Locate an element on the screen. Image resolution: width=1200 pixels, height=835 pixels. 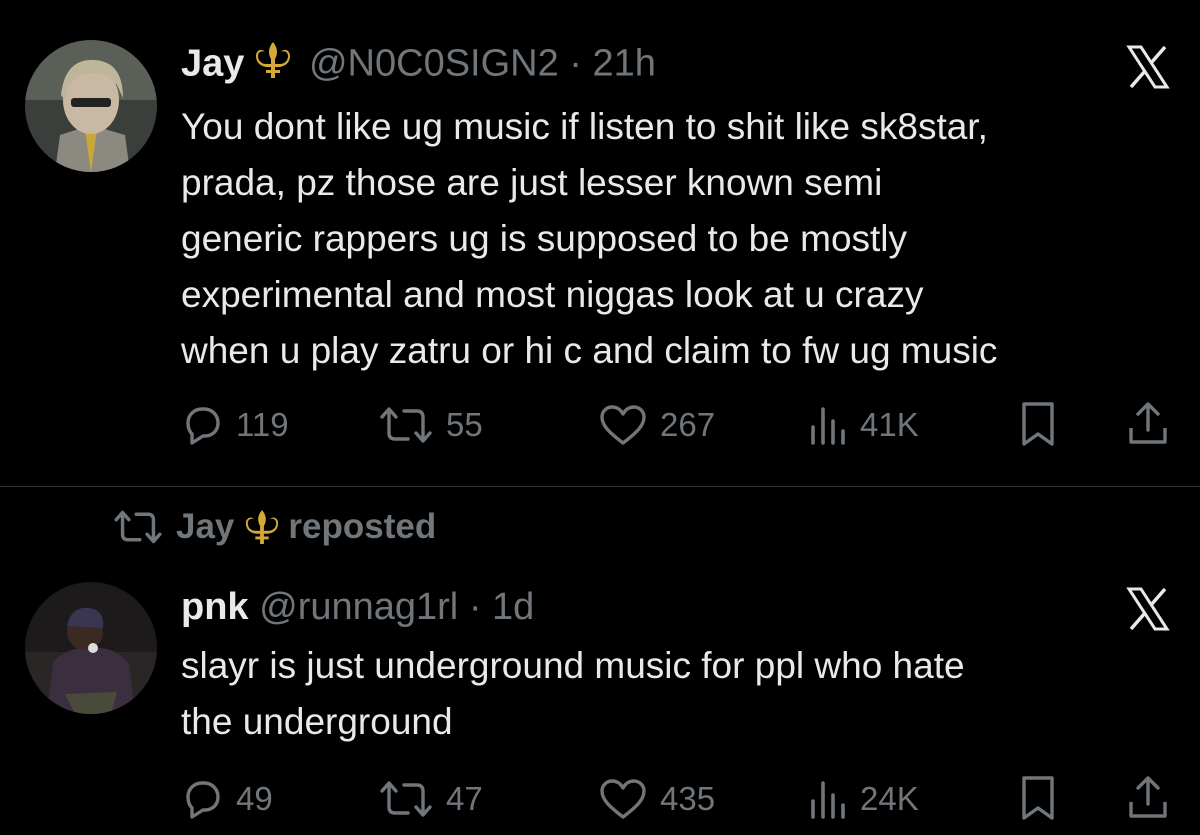
like-count: 267 is located at coordinates (688, 424).